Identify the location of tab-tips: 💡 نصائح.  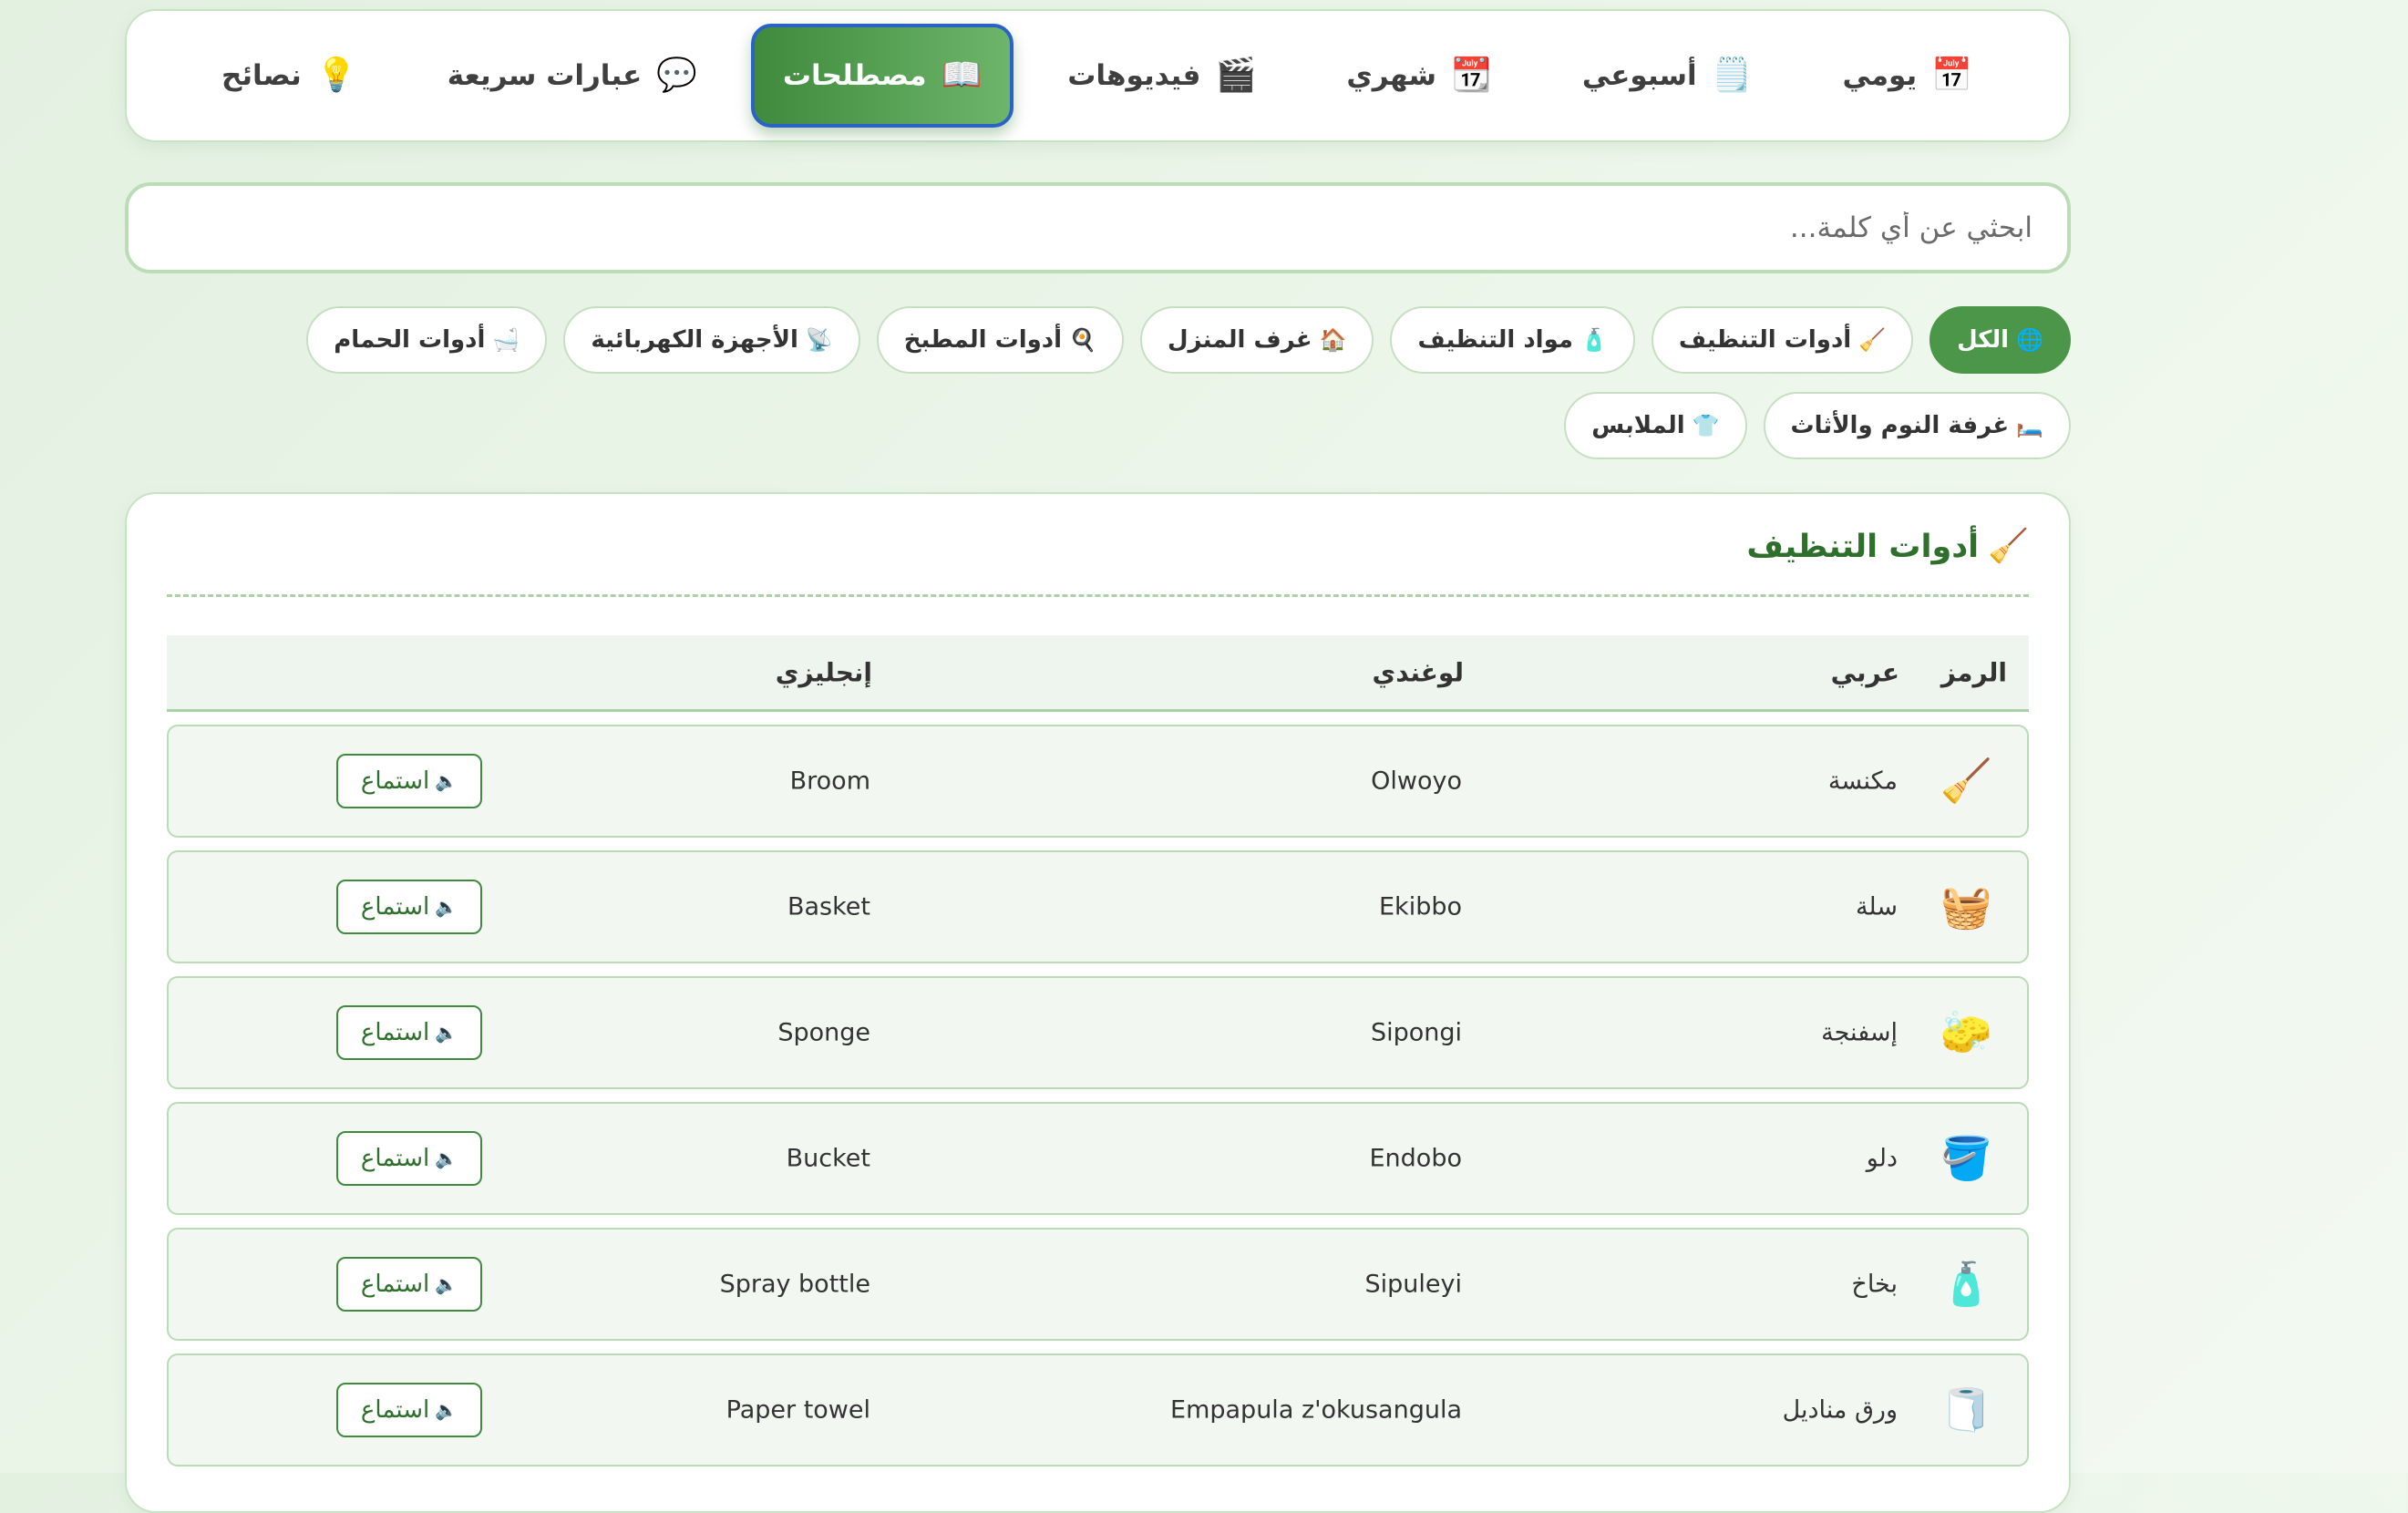
(290, 76).